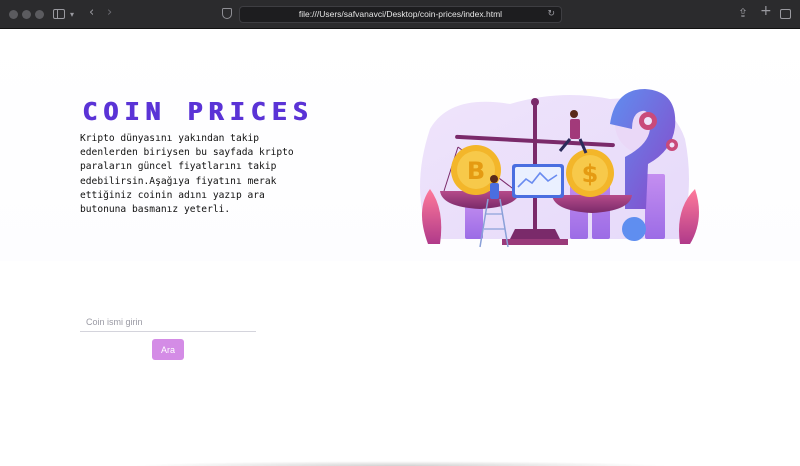 This screenshot has width=800, height=466. Describe the element at coordinates (198, 111) in the screenshot. I see `page-title: COIN PRICES` at that location.